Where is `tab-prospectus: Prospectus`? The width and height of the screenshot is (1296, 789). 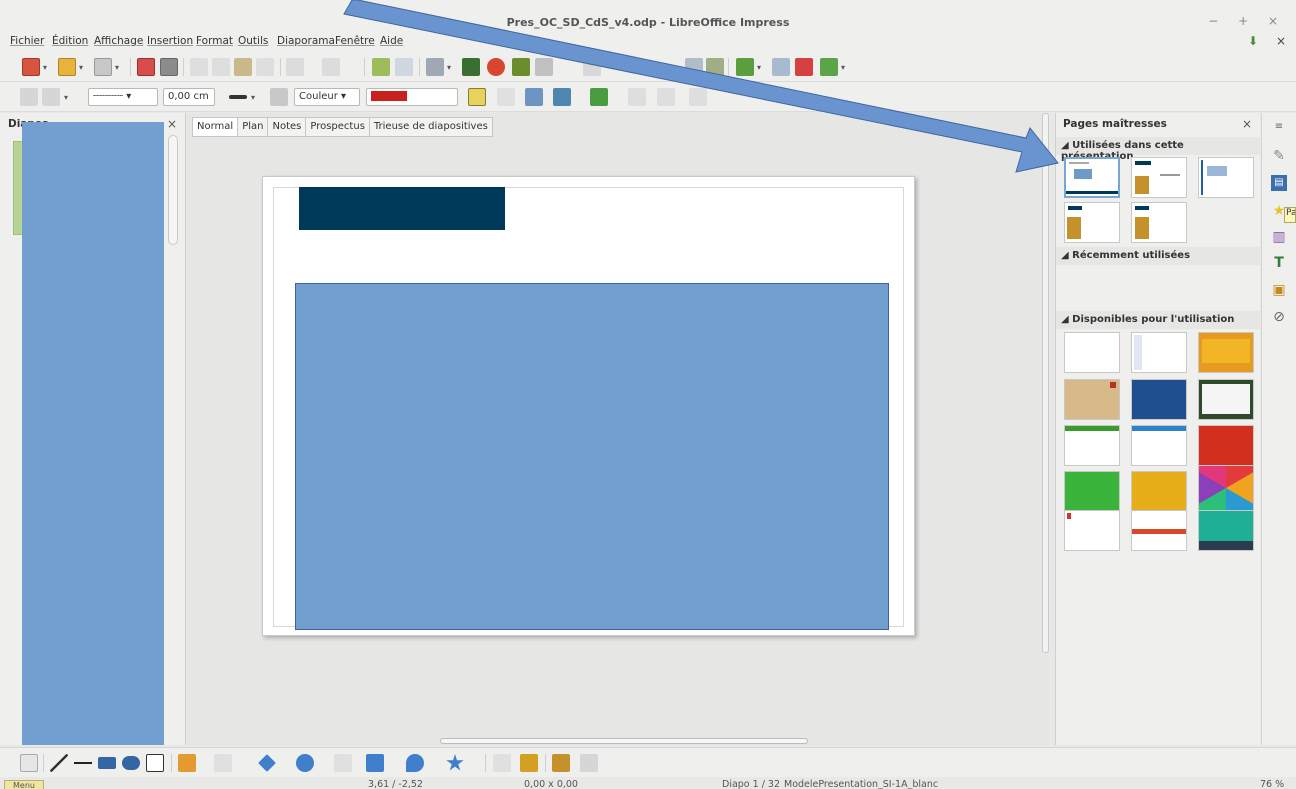
tab-prospectus: Prospectus is located at coordinates (337, 127).